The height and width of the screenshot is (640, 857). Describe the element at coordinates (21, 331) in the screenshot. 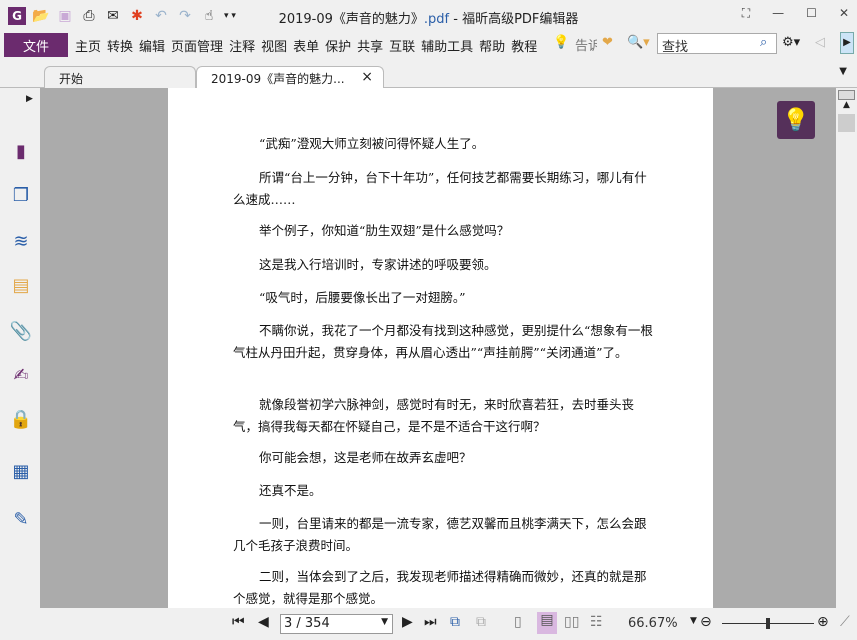

I see `attachment-icon: 📎` at that location.